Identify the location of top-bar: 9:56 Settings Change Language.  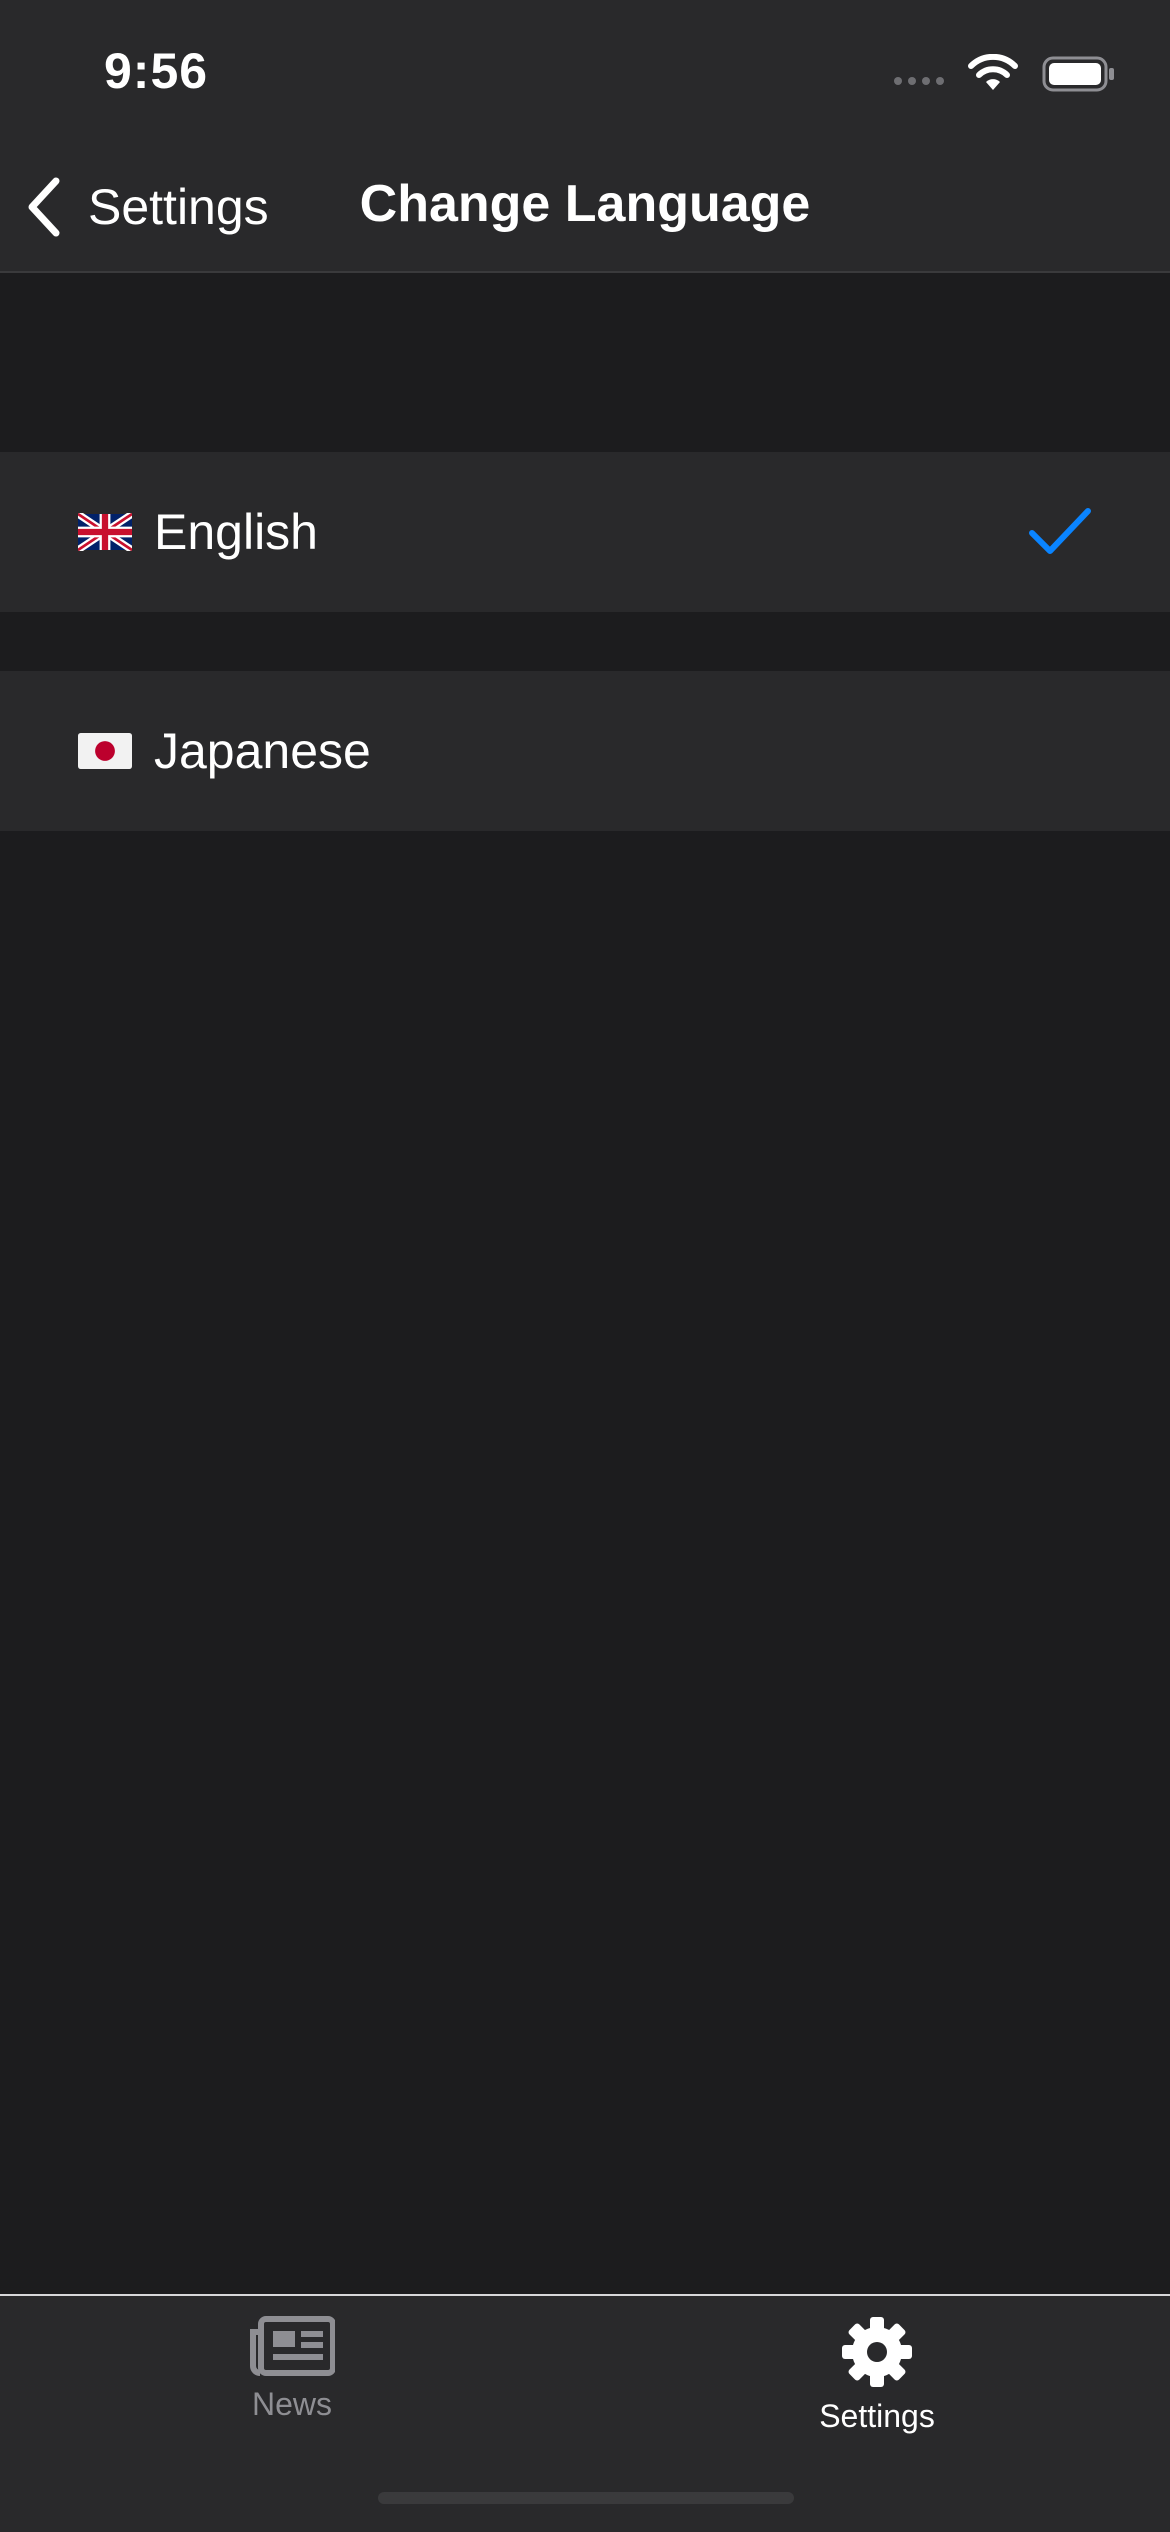
(585, 136).